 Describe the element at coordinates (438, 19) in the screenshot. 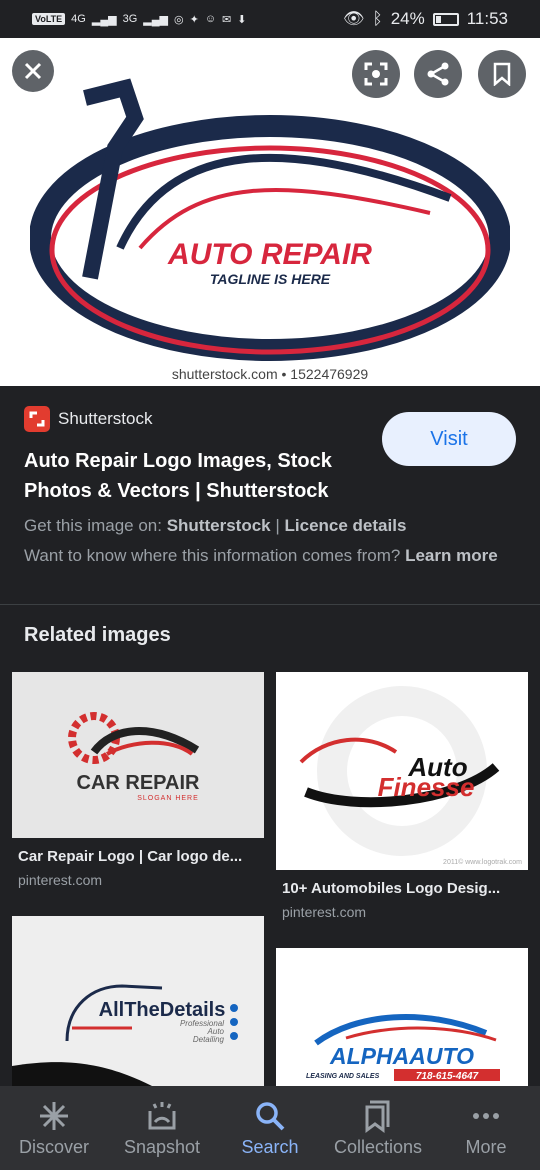

I see `battery-fill` at that location.